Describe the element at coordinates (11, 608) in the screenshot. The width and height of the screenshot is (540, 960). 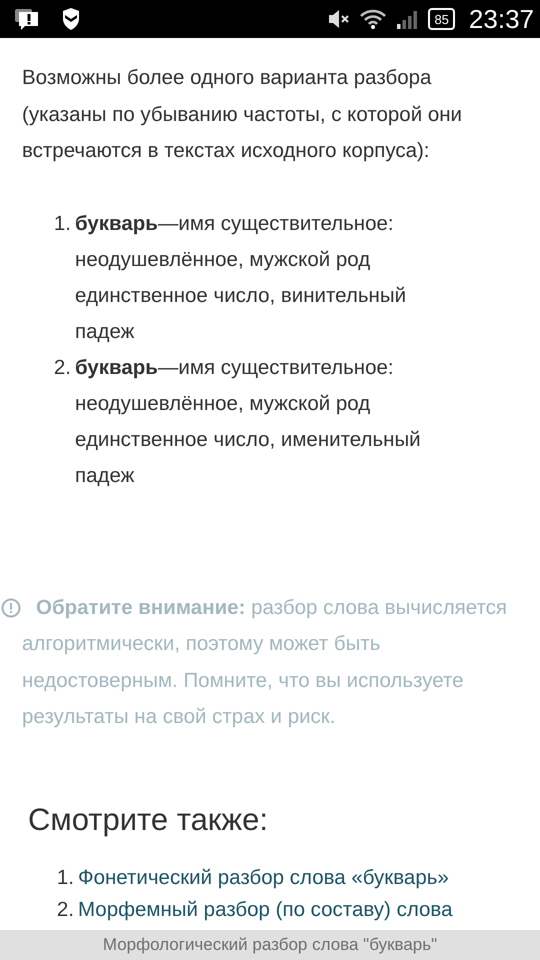
I see `info-icon` at that location.